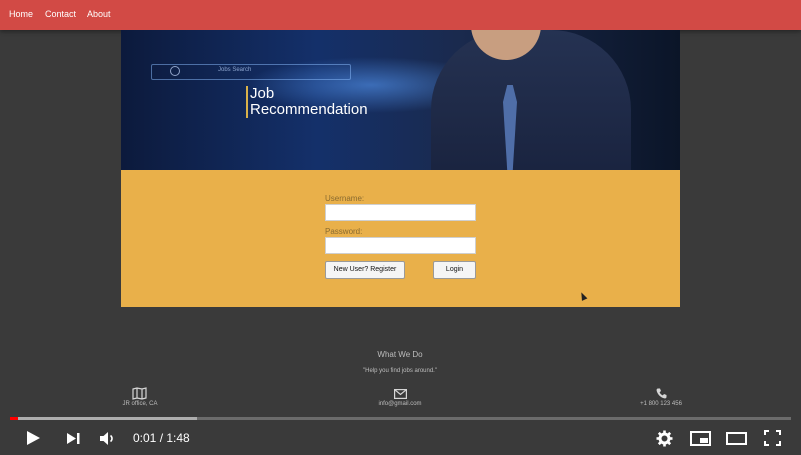 Image resolution: width=801 pixels, height=455 pixels. What do you see at coordinates (661, 404) in the screenshot?
I see `footer-phone: +1 800 123 456` at bounding box center [661, 404].